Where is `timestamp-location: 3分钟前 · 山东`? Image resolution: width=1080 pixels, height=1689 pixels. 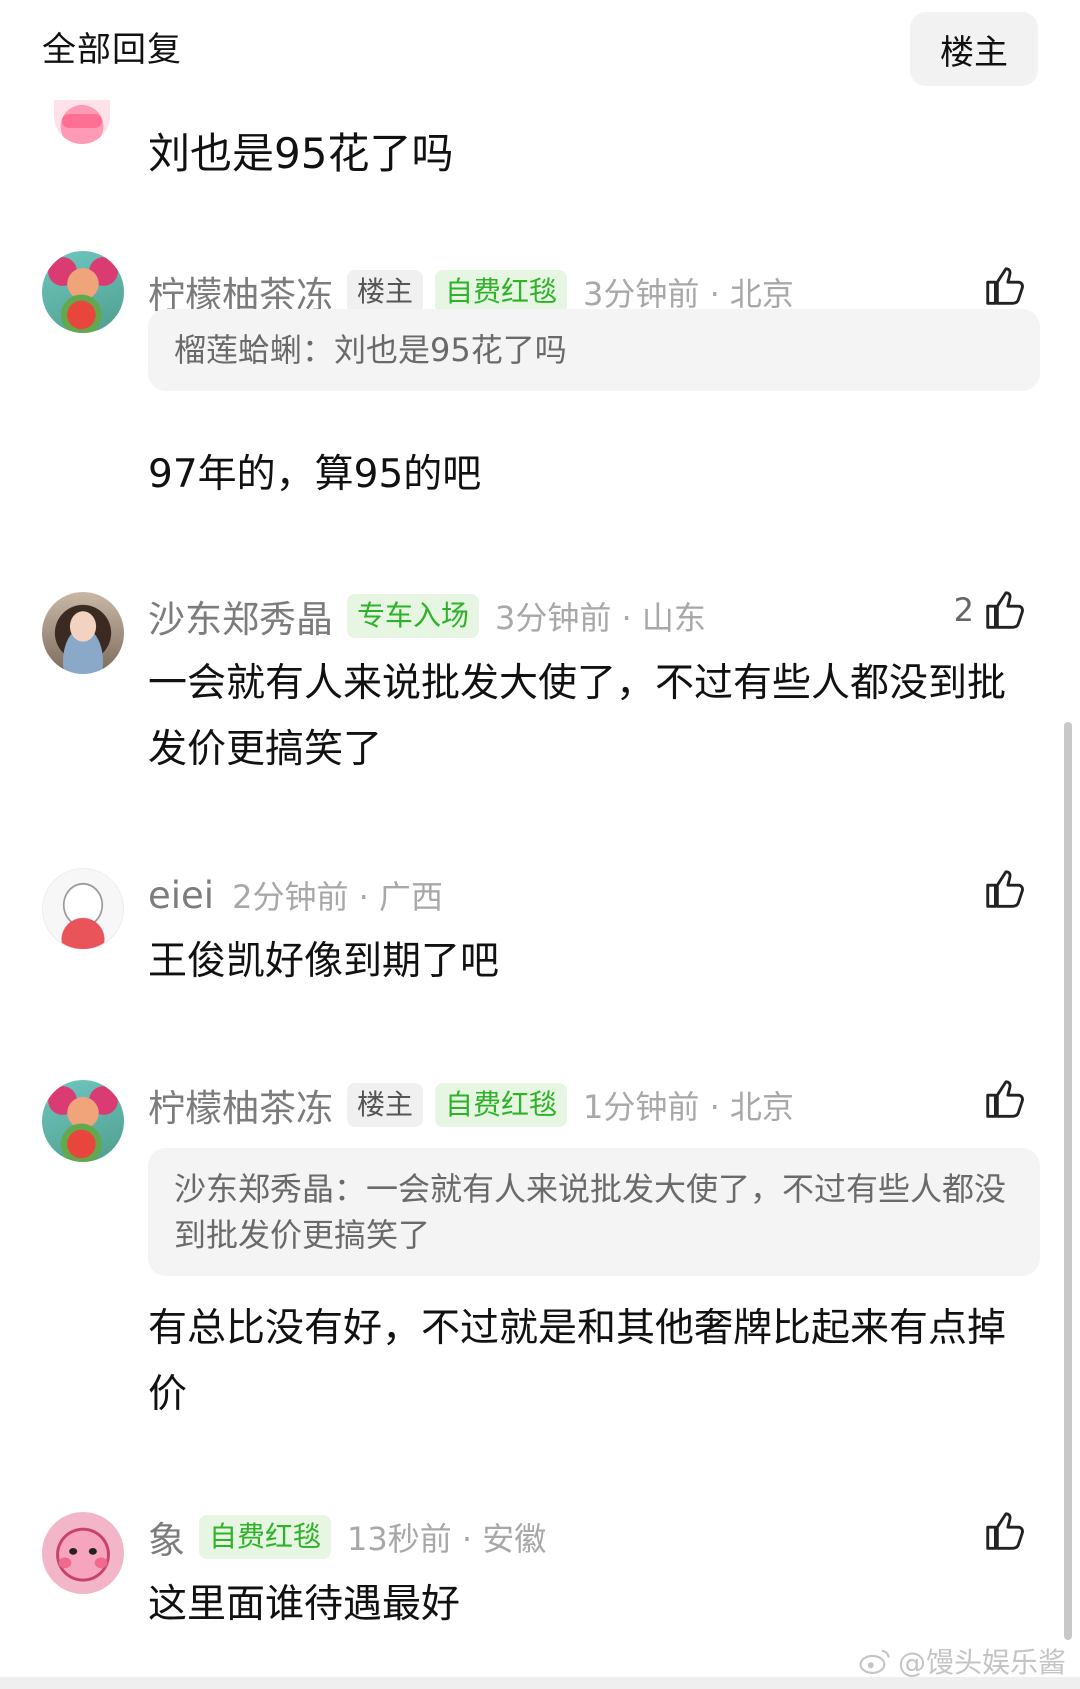 timestamp-location: 3分钟前 · 山东 is located at coordinates (600, 618).